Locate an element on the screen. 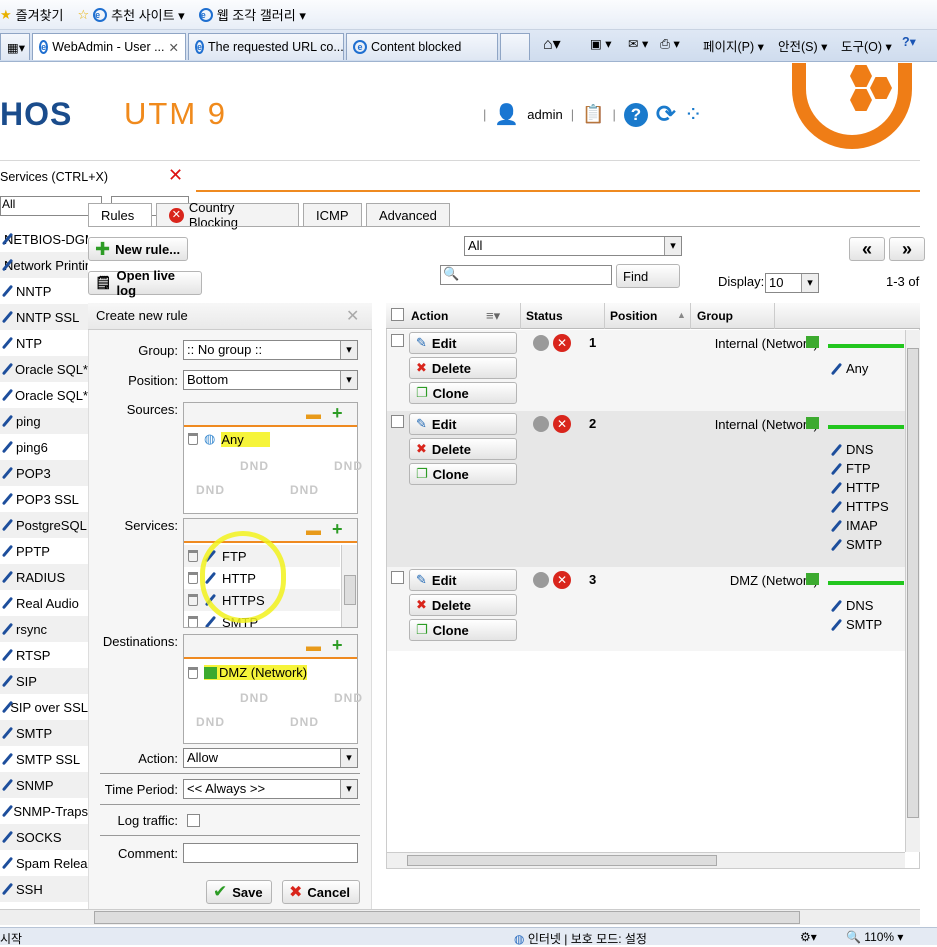 The height and width of the screenshot is (947, 937). service-list-item: PostgreSQL is located at coordinates (44, 525).